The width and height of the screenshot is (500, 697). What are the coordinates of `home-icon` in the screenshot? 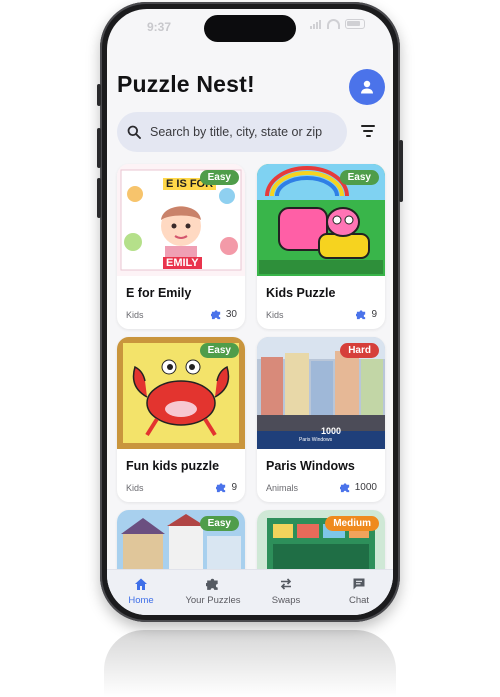 It's located at (141, 584).